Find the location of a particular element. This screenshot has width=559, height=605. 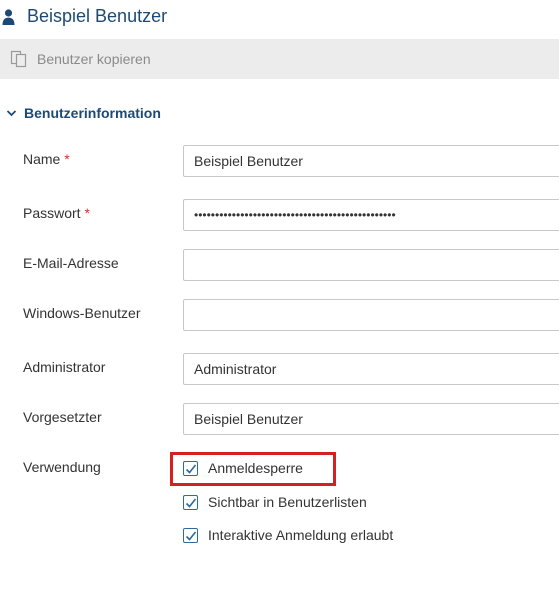

usage-label: Verwendung is located at coordinates (62, 467).